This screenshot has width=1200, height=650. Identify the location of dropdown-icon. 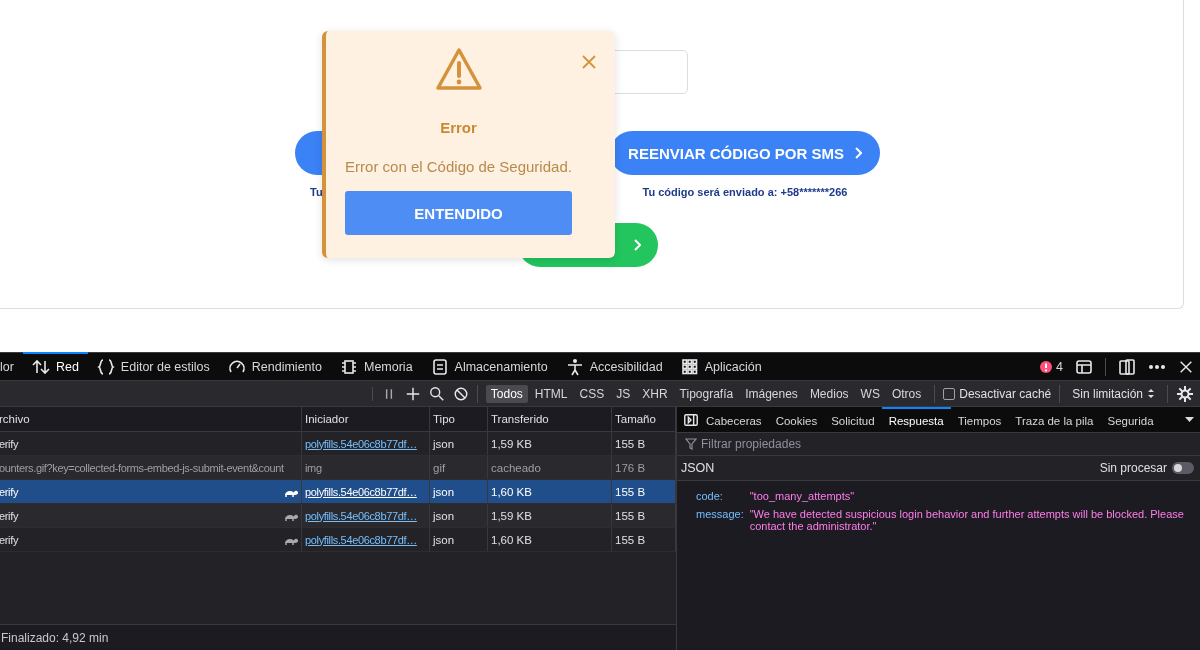
(1189, 419).